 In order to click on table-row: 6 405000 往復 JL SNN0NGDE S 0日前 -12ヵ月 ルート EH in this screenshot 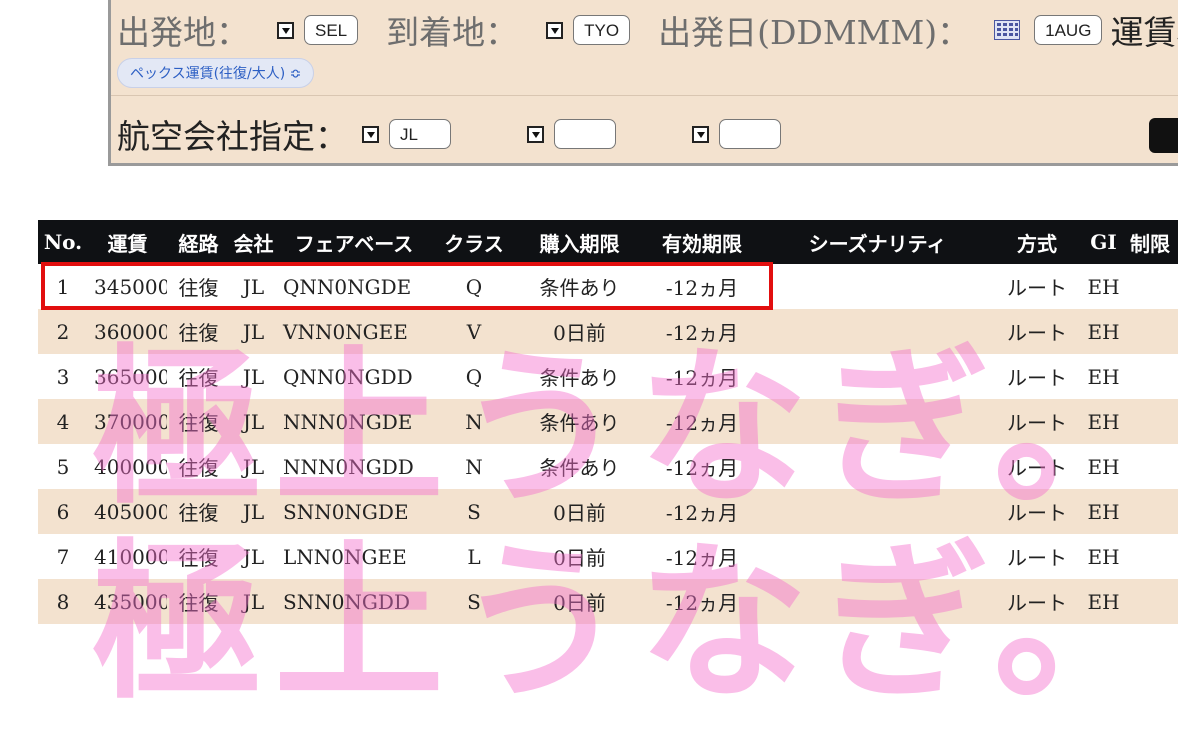, I will do `click(608, 511)`.